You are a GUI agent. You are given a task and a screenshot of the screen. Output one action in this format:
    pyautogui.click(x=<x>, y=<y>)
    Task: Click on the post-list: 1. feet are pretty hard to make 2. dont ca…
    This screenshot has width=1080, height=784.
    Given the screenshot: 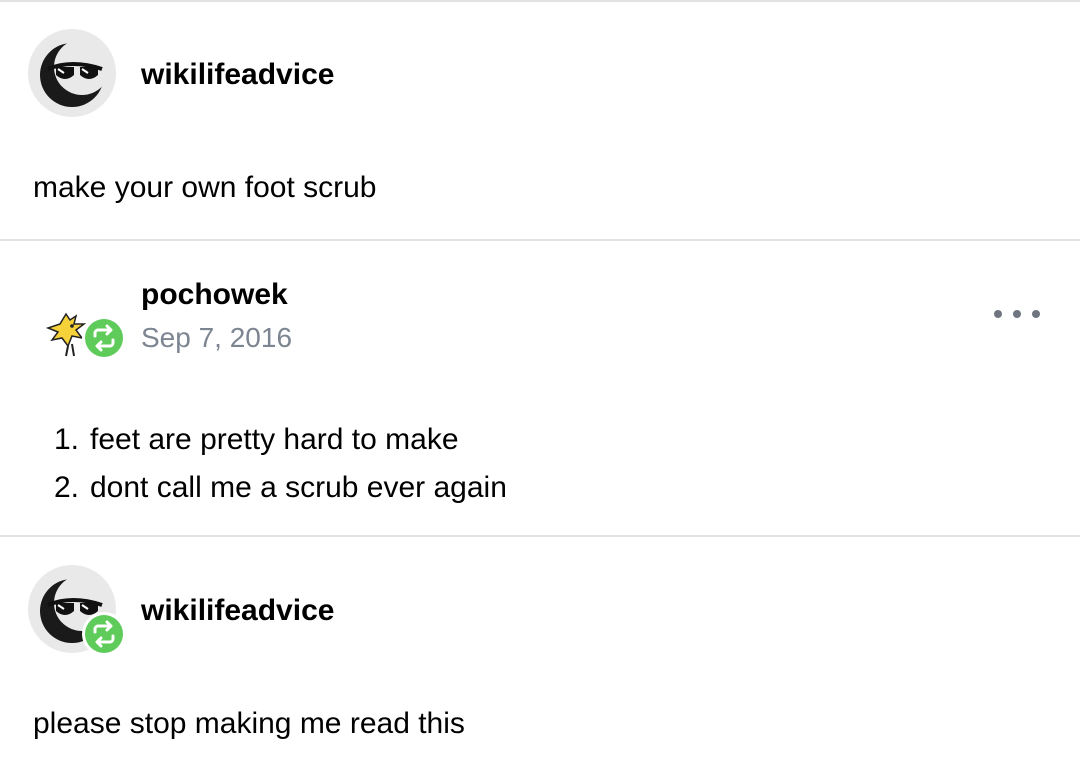 What is the action you would take?
    pyautogui.click(x=280, y=464)
    